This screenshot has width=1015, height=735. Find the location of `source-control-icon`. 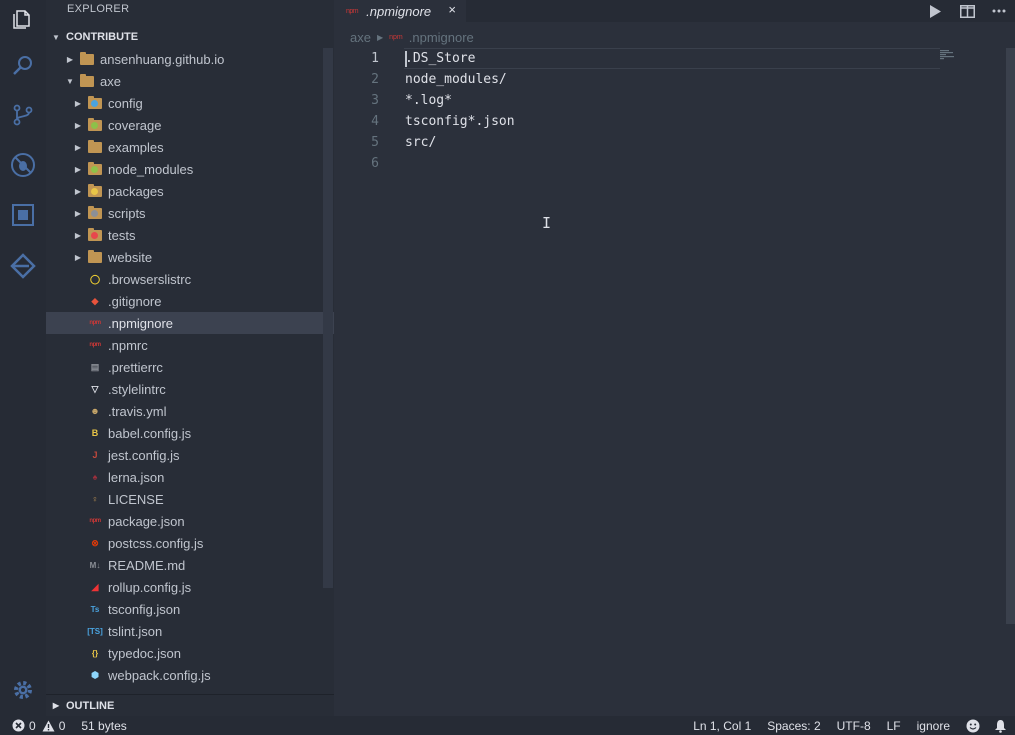

source-control-icon is located at coordinates (23, 115).